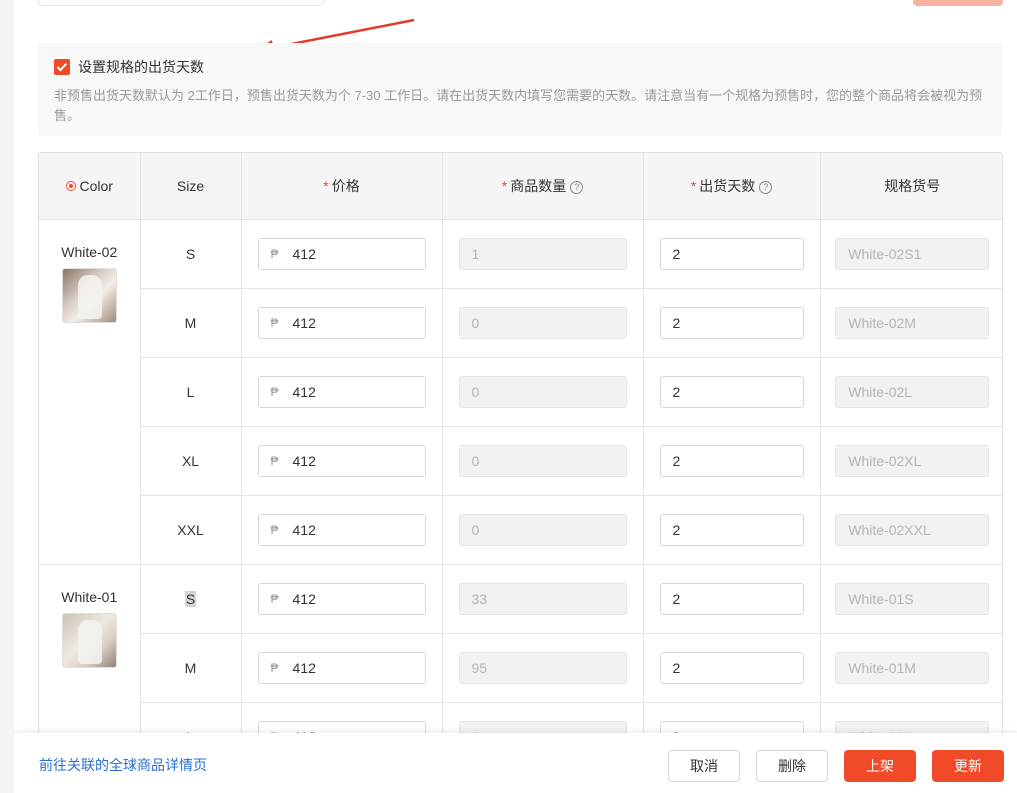  What do you see at coordinates (90, 186) in the screenshot?
I see `header-color: Color` at bounding box center [90, 186].